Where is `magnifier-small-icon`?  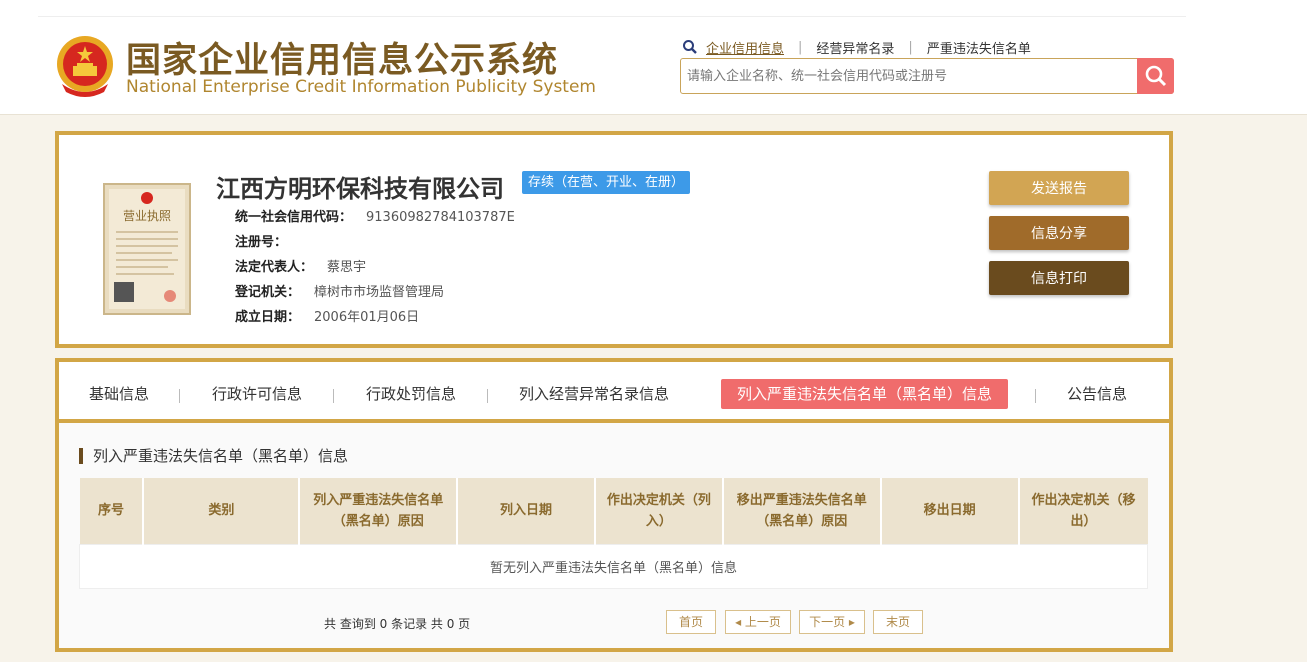 magnifier-small-icon is located at coordinates (690, 47).